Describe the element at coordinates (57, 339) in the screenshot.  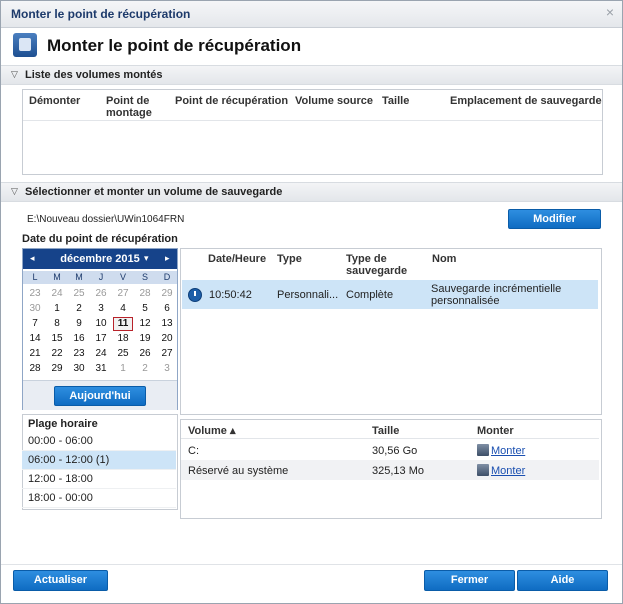
I see `calendar-day: 15` at that location.